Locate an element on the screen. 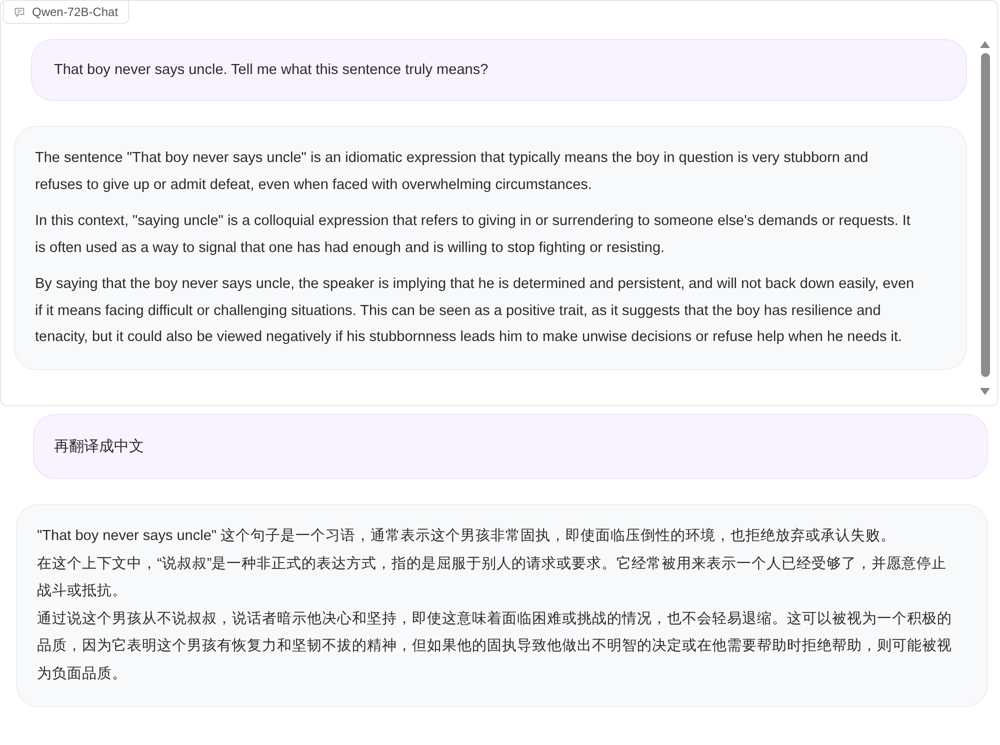  message-text: By saying that the boy never says uncle, the speaker is implying that he is determined and persistent, and will not back down easily, even if it means facing difficult or challenging situations. This can be seen as a positive trait, as it suggests that the boy has resilience and tenacity, but it could also be viewed negatively if his stubbornness leads him to make unwise decisions or refuse help when he needs it. is located at coordinates (475, 311).